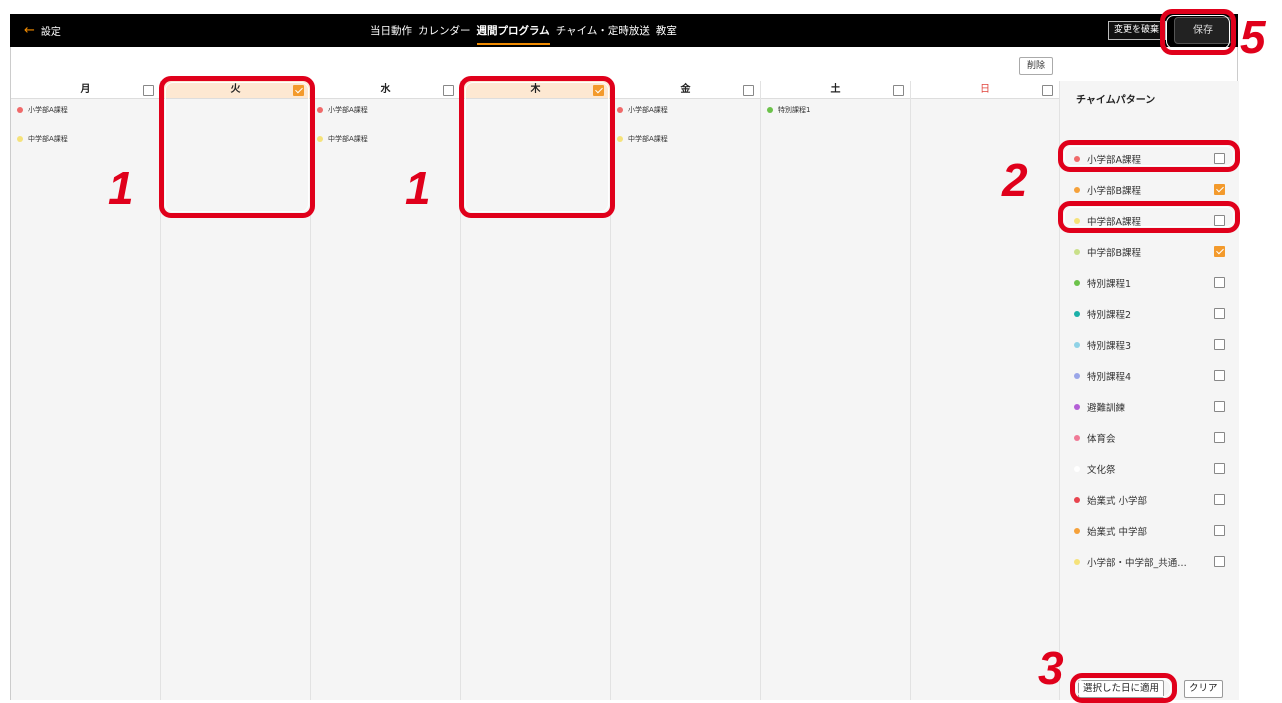 The image size is (1282, 703). Describe the element at coordinates (1154, 531) in the screenshot. I see `chime-pattern-item: 始業式 中学部` at that location.